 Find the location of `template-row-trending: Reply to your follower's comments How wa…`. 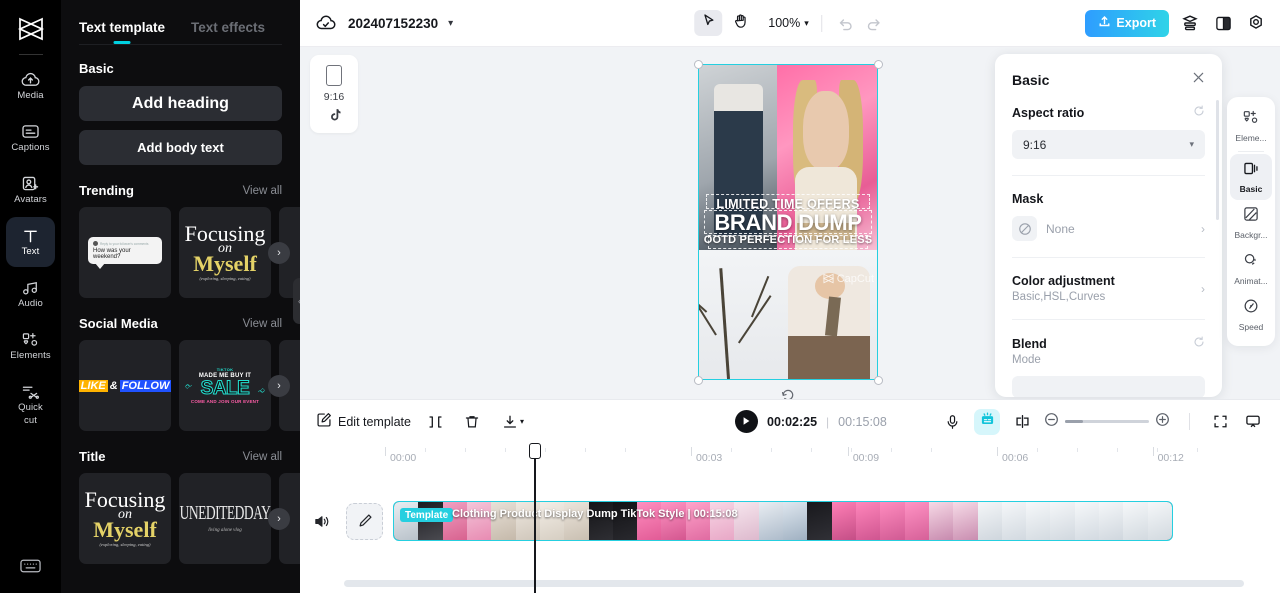

template-row-trending: Reply to your follower's comments How wa… is located at coordinates (189, 252).